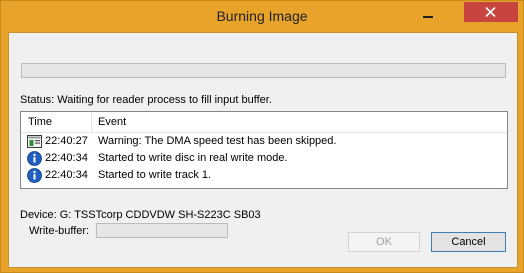 The height and width of the screenshot is (273, 524). I want to click on event-log-header: Time Event, so click(264, 122).